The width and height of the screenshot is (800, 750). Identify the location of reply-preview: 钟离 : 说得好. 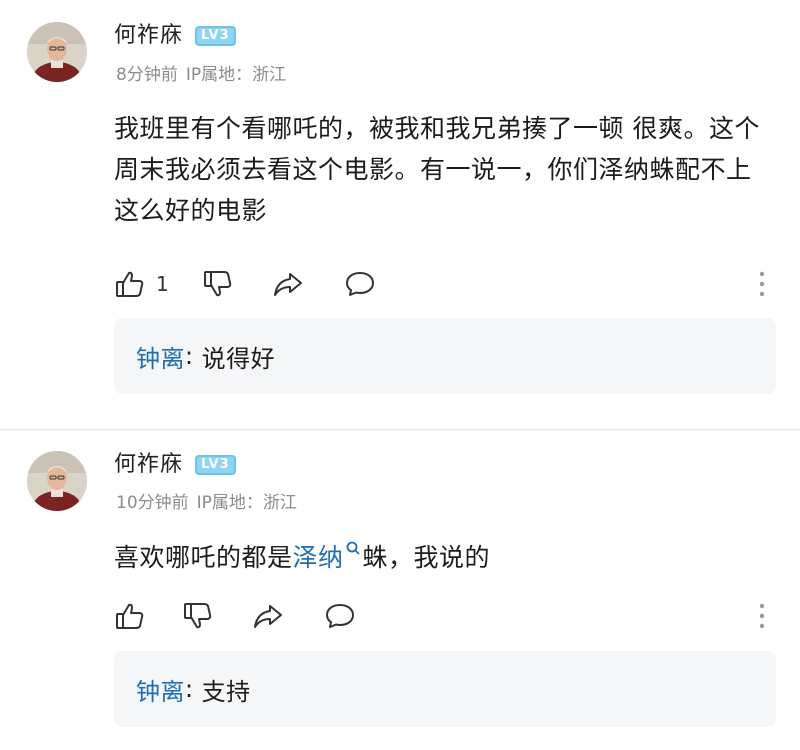
(445, 356).